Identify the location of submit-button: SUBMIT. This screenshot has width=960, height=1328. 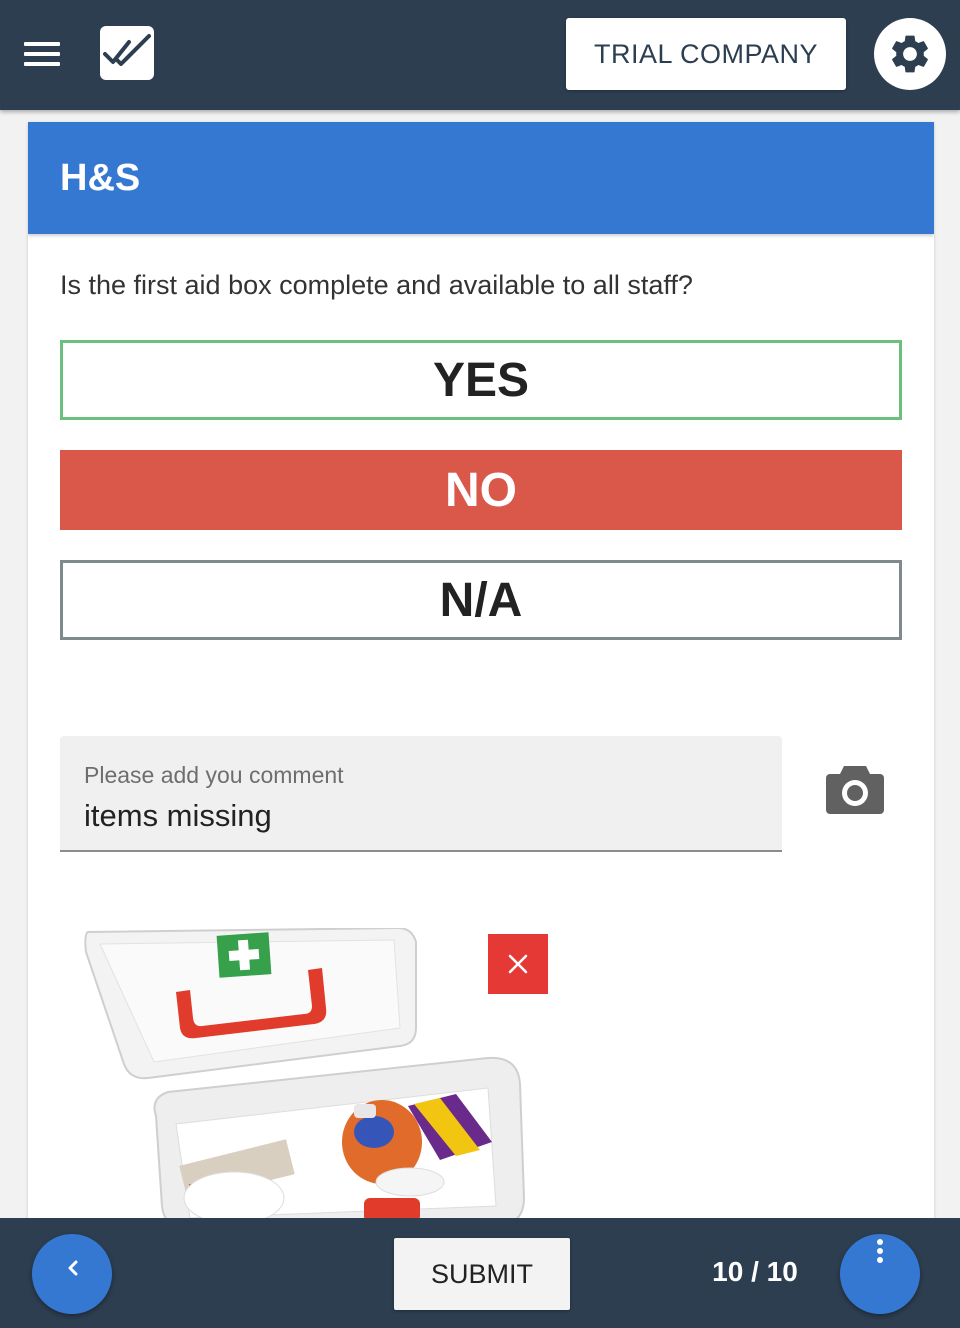
(482, 1274).